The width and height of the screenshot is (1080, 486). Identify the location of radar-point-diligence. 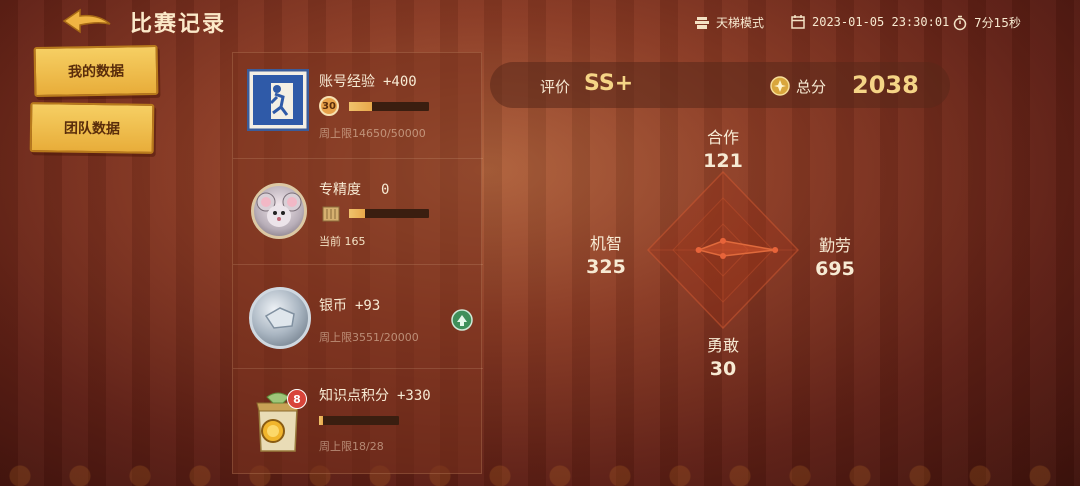
(775, 250).